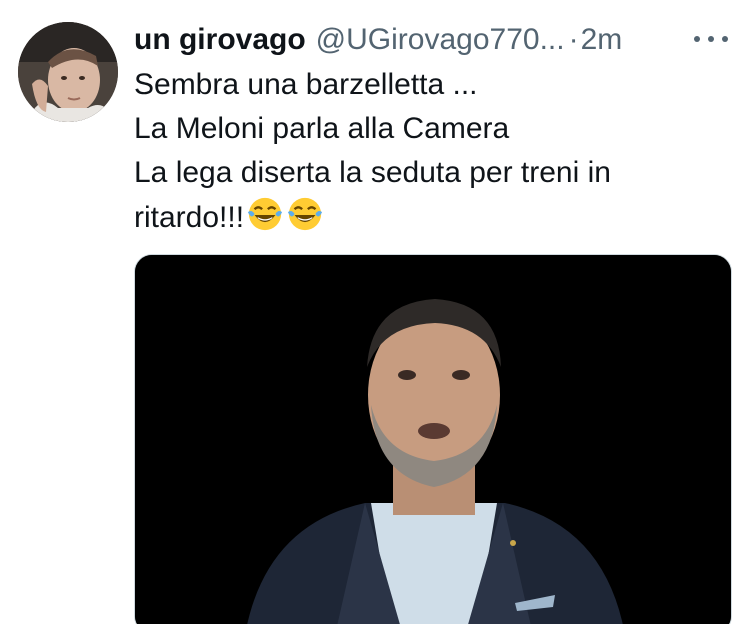 The image size is (750, 624). I want to click on avatar, so click(68, 72).